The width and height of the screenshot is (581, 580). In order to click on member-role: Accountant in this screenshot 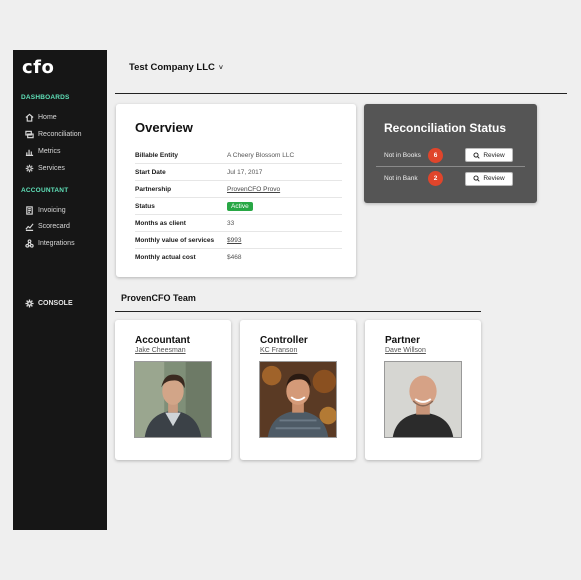, I will do `click(162, 340)`.